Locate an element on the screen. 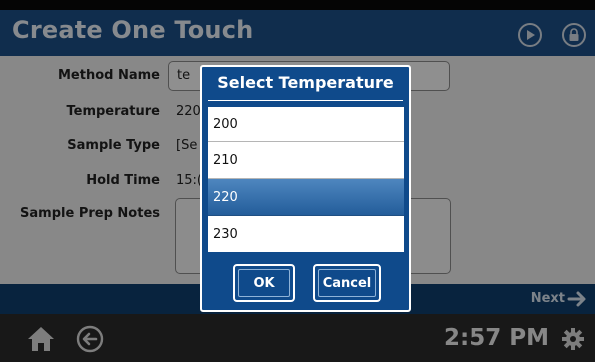 This screenshot has width=595, height=362. list-item: 210 is located at coordinates (306, 160).